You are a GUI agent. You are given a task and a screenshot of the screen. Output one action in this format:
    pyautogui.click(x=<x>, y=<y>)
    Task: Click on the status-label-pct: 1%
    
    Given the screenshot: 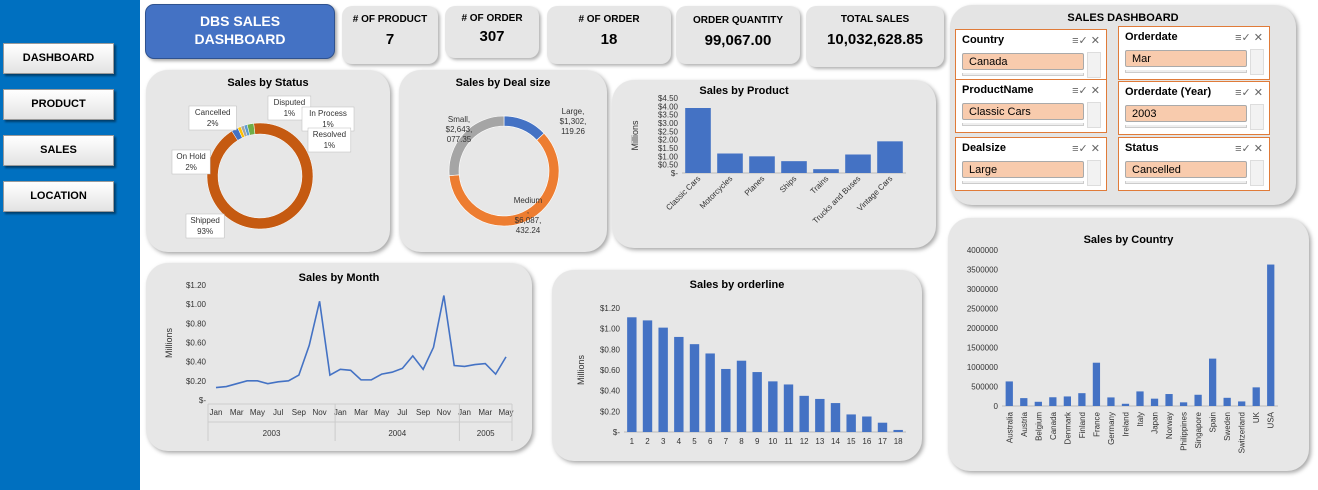 What is the action you would take?
    pyautogui.click(x=330, y=145)
    